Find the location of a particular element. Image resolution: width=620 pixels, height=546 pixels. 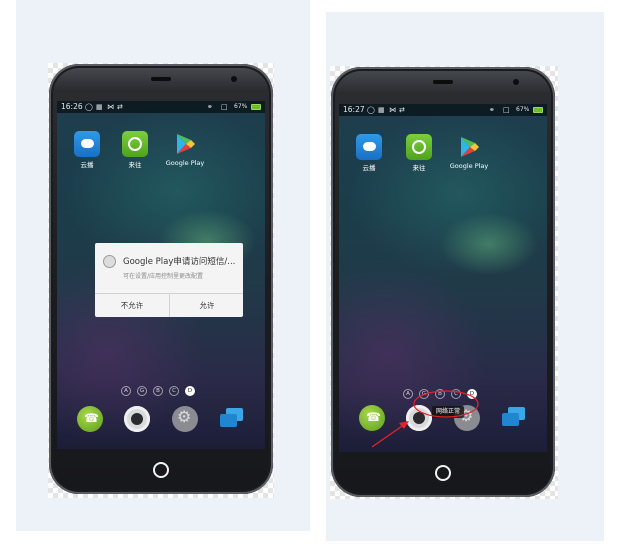

permission-icon is located at coordinates (109, 261).